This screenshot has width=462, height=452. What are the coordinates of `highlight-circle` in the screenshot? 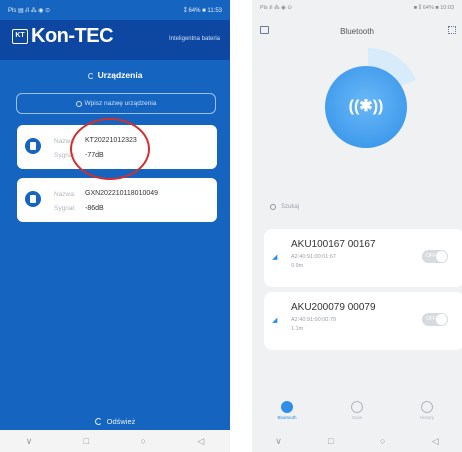 It's located at (110, 149).